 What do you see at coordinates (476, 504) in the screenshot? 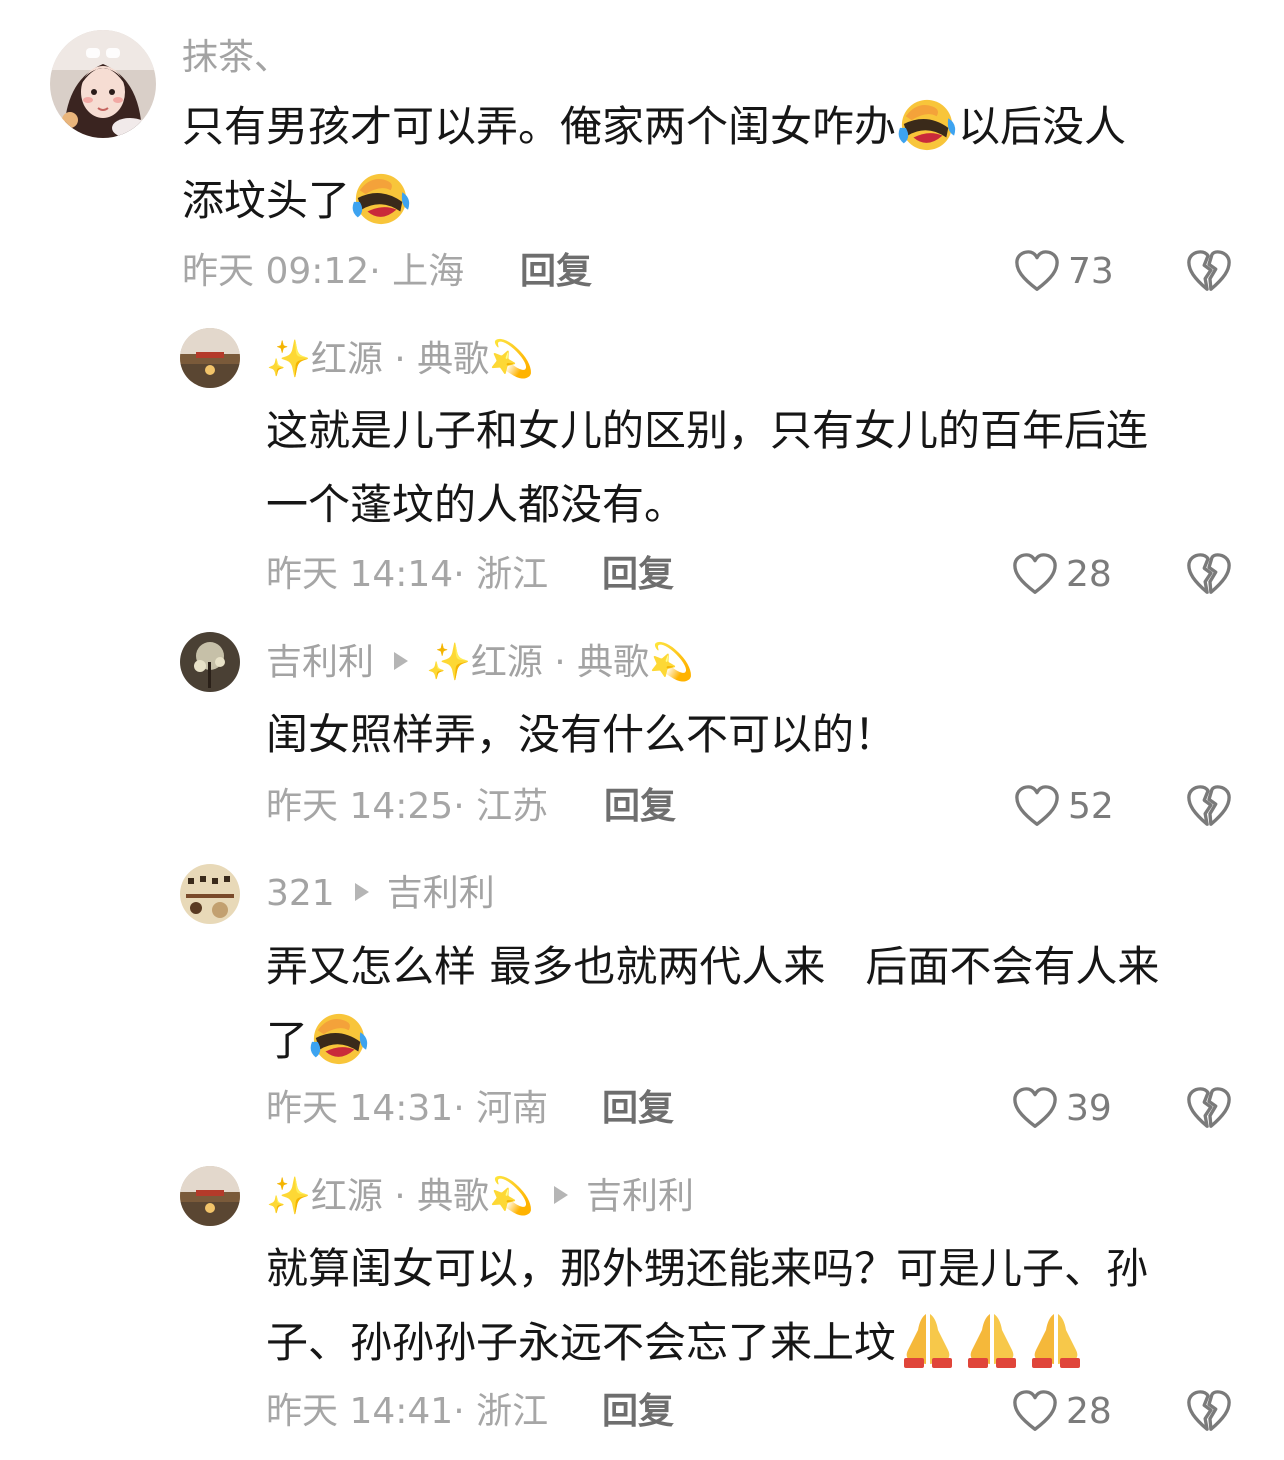
I see `comment-text-line: 一个蓬坟的人都没有。` at bounding box center [476, 504].